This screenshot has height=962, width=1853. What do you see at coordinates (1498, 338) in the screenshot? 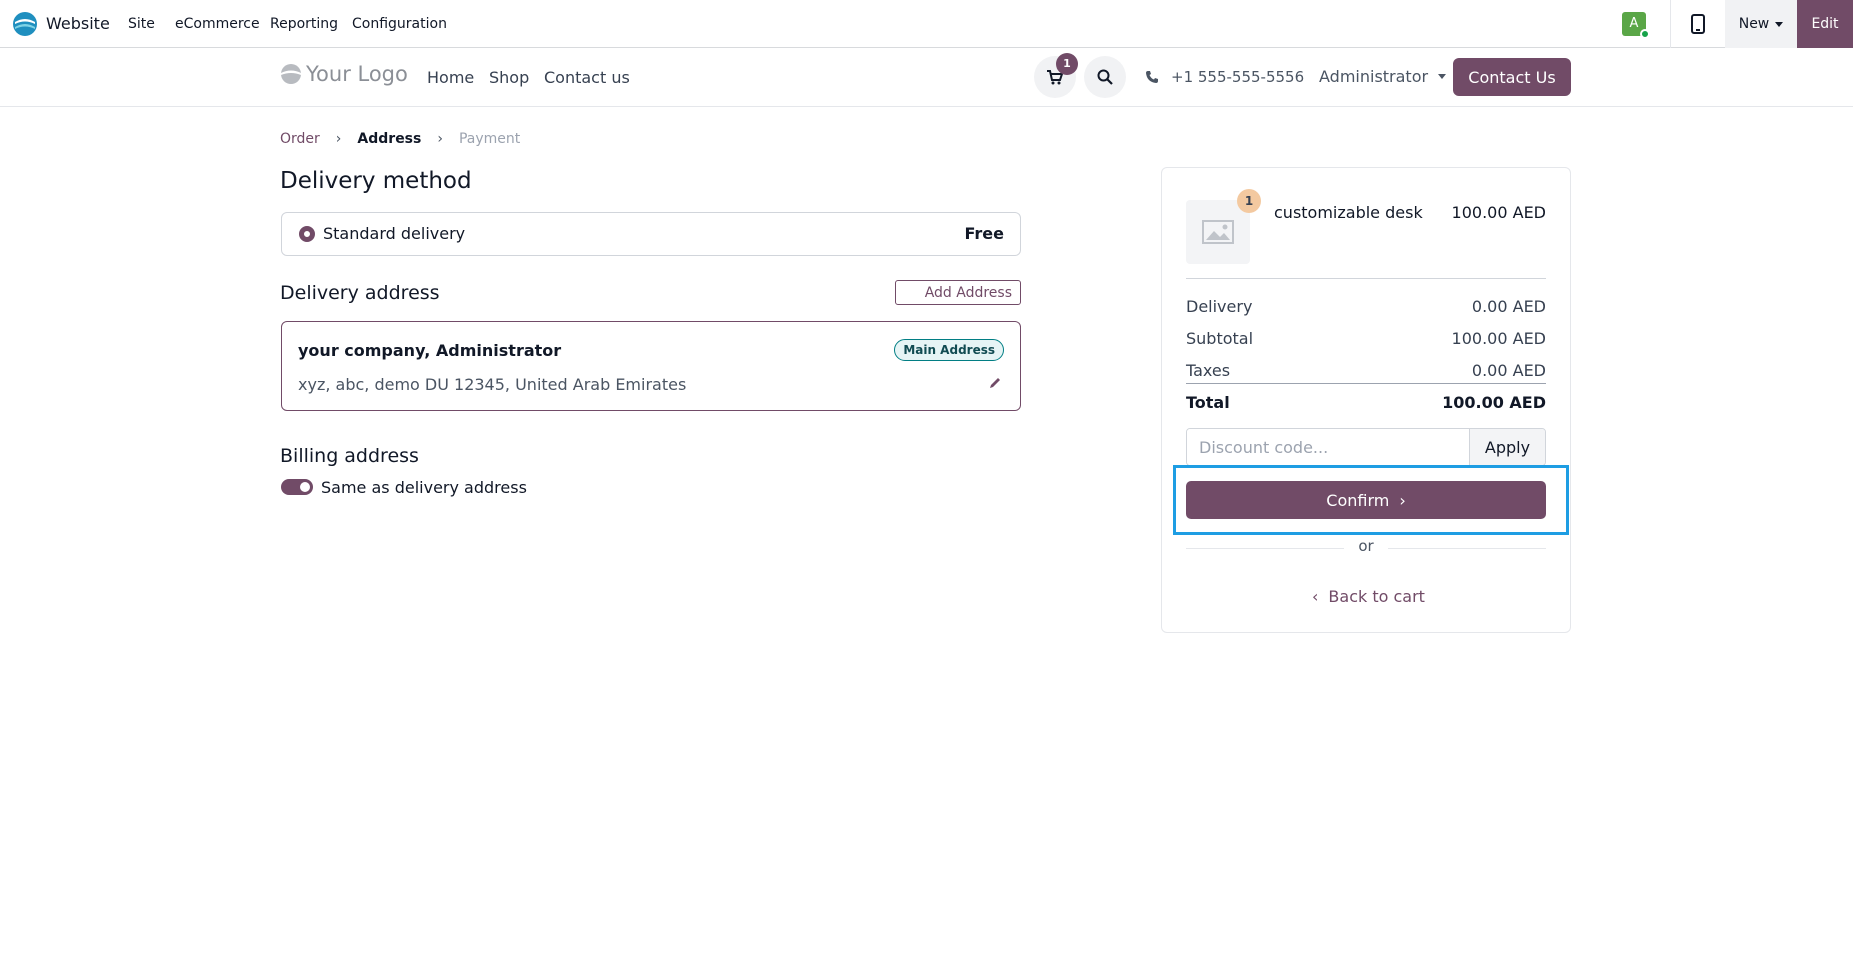
I see `subtotal-value: 100.00 AED` at bounding box center [1498, 338].